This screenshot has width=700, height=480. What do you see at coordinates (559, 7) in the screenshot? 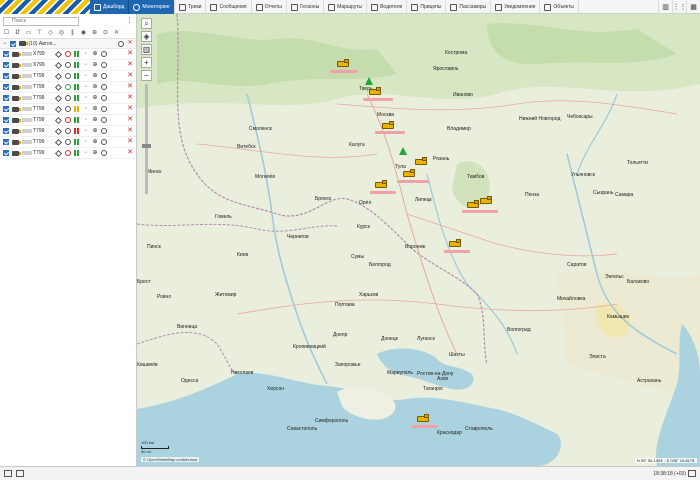
I see `nav-objects-tab: Объекты` at bounding box center [559, 7].